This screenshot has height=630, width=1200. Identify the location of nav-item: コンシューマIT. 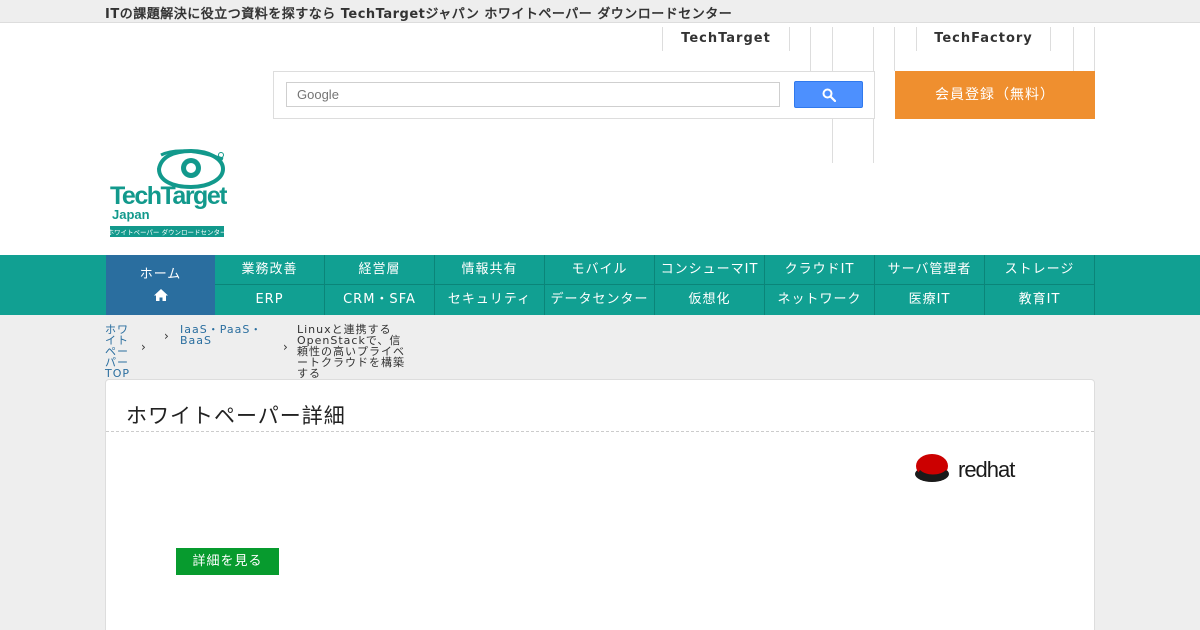
(710, 270).